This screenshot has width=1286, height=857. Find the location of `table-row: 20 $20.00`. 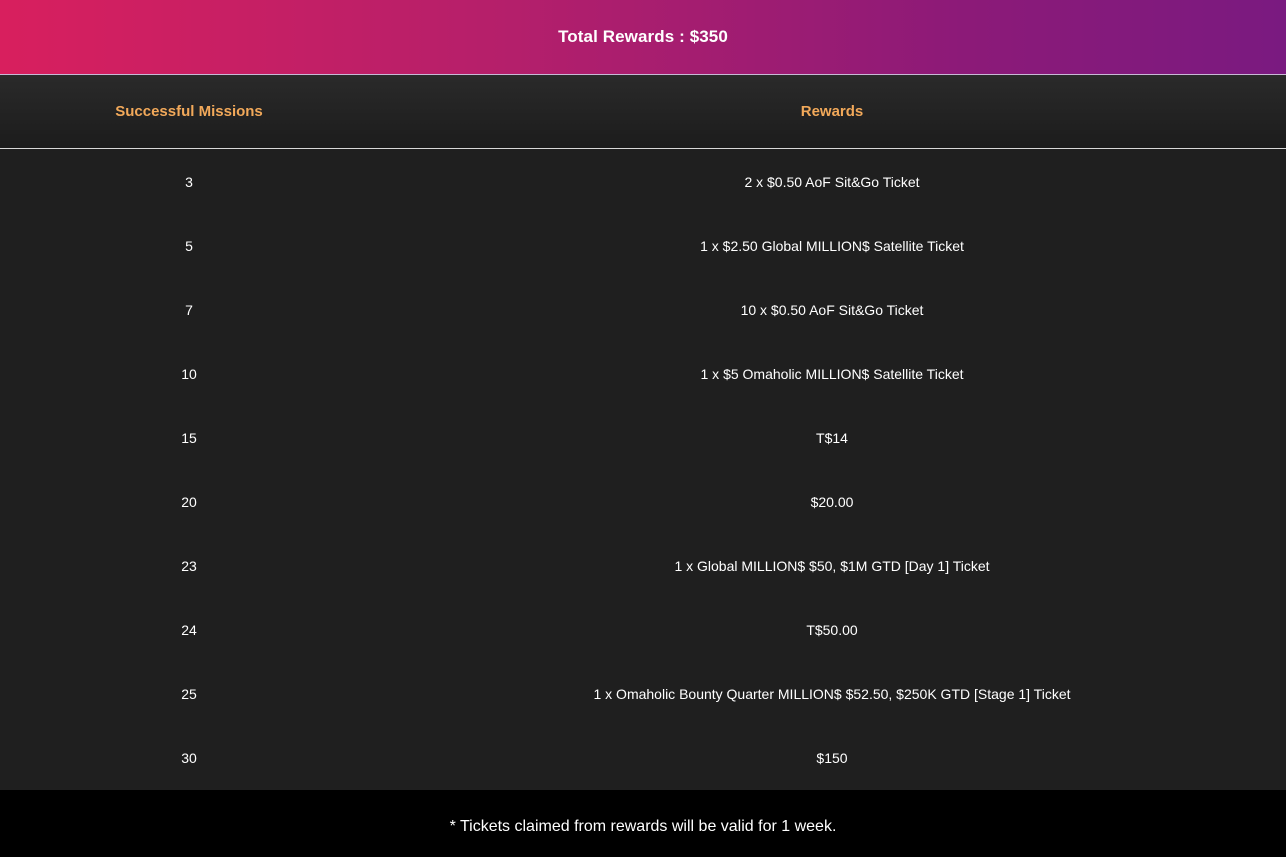

table-row: 20 $20.00 is located at coordinates (643, 502).